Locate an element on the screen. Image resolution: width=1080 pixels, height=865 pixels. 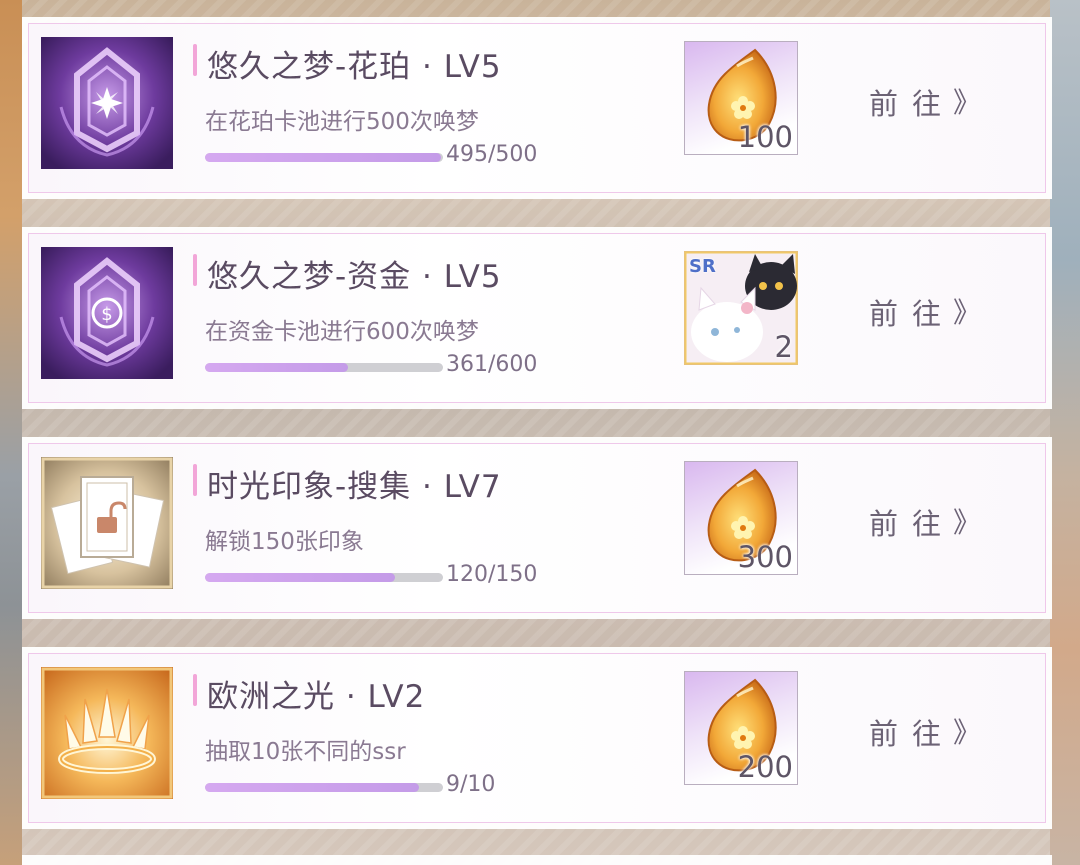
reward-quantity: 300 is located at coordinates (765, 557).